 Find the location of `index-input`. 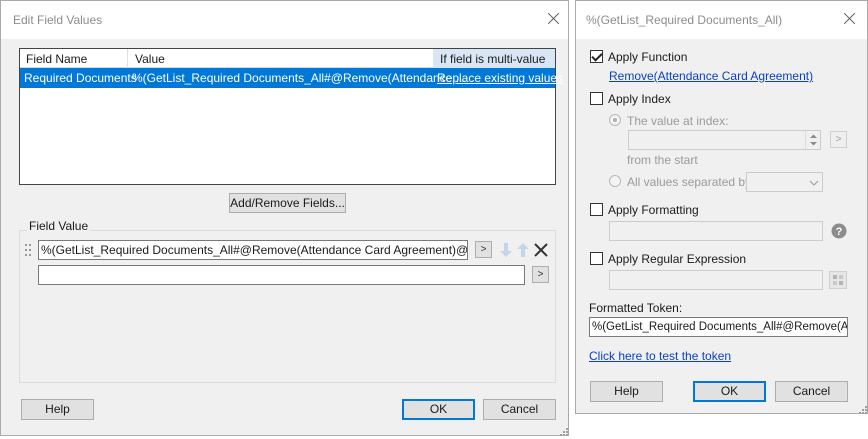

index-input is located at coordinates (724, 140).